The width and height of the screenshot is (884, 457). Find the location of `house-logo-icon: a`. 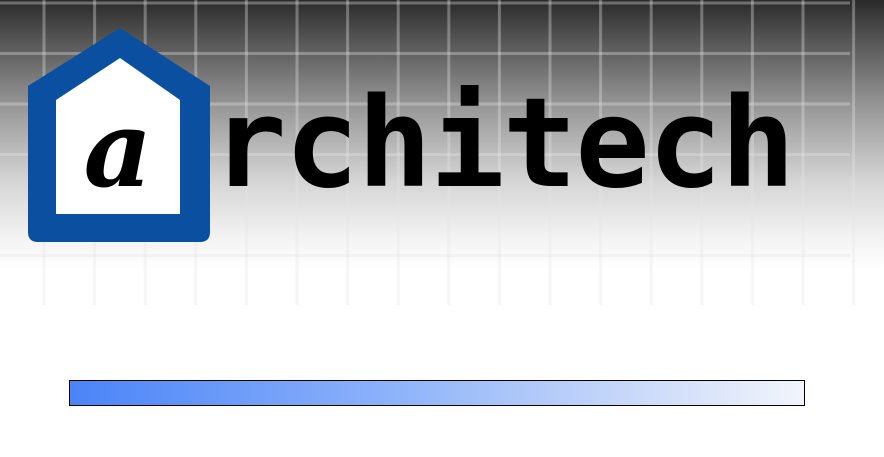

house-logo-icon: a is located at coordinates (119, 135).